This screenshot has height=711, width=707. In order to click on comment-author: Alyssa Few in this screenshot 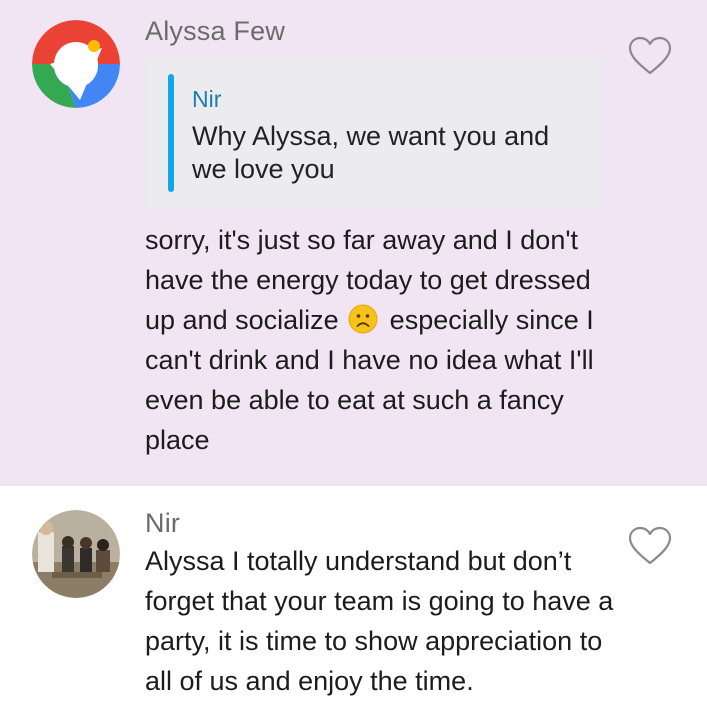, I will do `click(215, 31)`.